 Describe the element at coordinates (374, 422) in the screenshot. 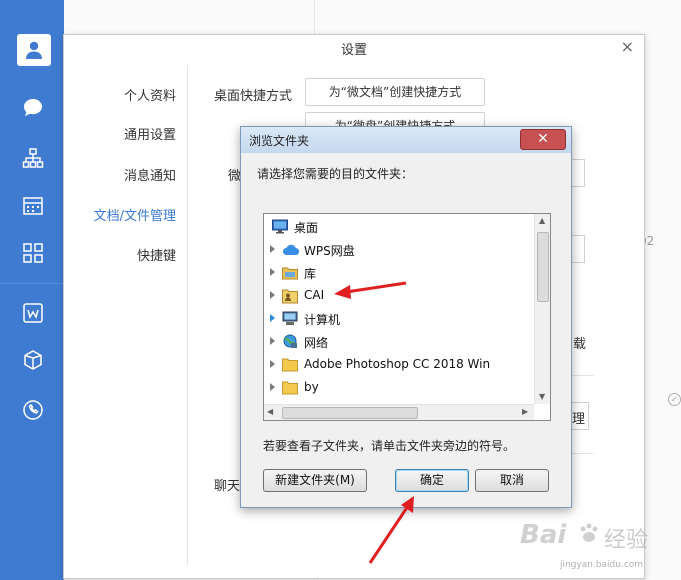

I see `annotation-arrows` at that location.